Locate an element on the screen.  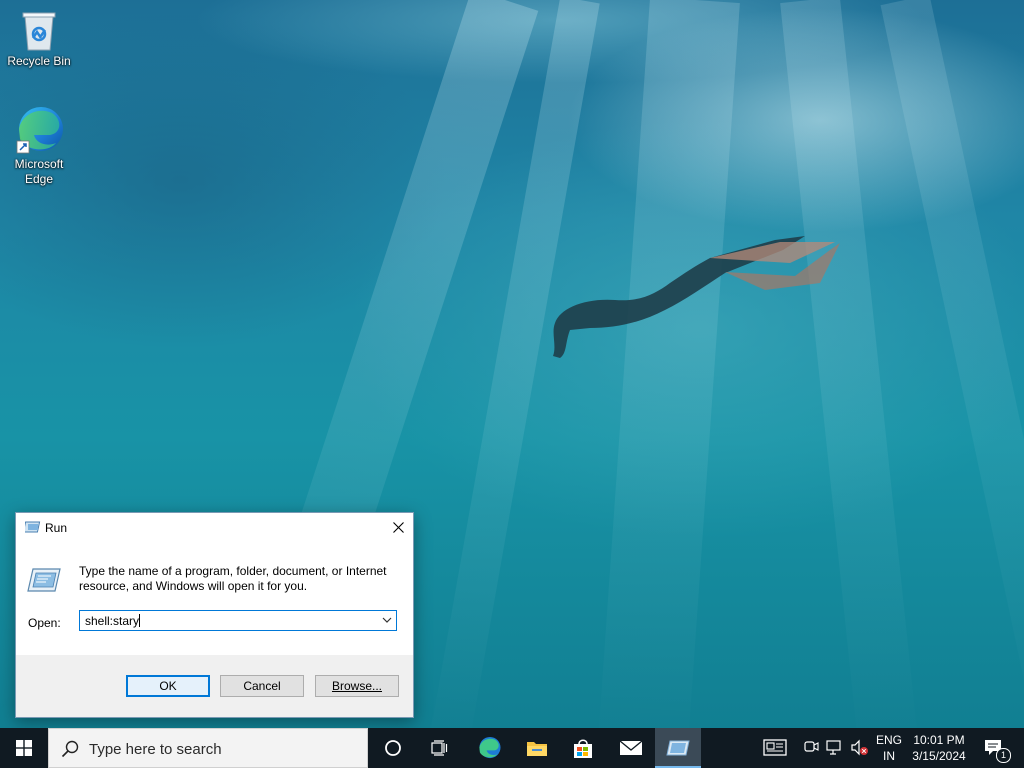
task-view-icon is located at coordinates (439, 748).